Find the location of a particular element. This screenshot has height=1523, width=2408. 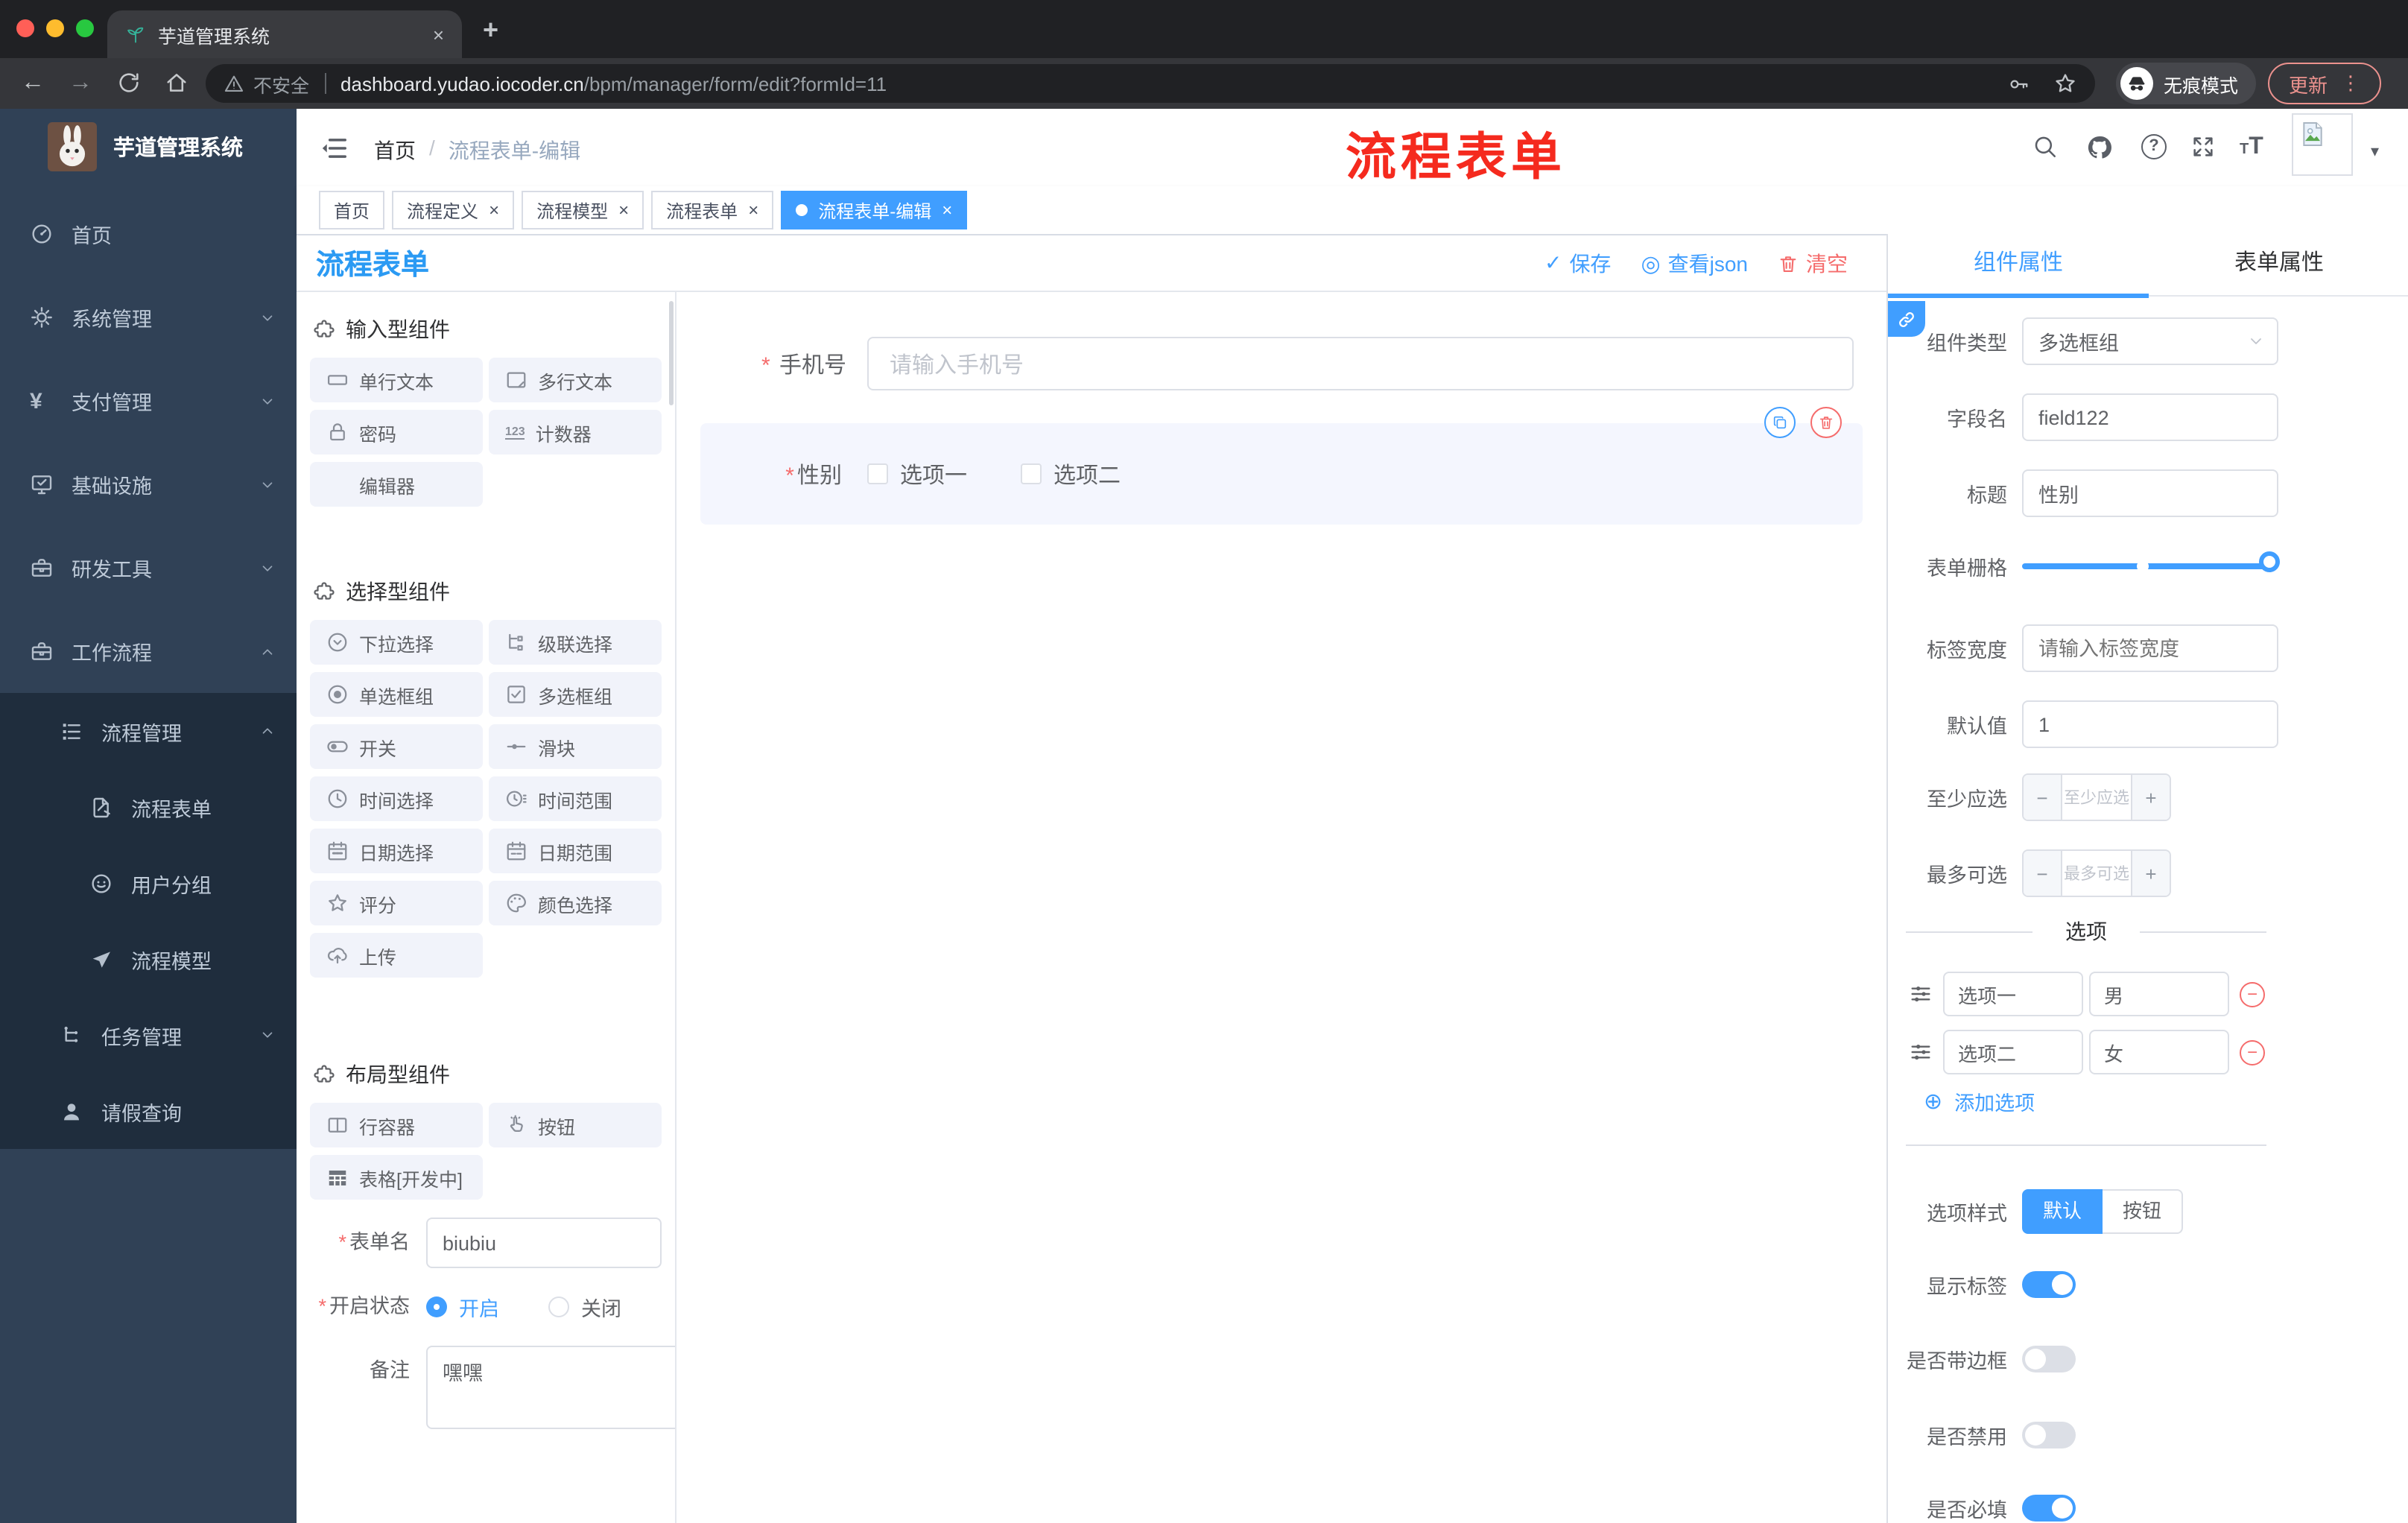

delete-field-button is located at coordinates (1826, 423).